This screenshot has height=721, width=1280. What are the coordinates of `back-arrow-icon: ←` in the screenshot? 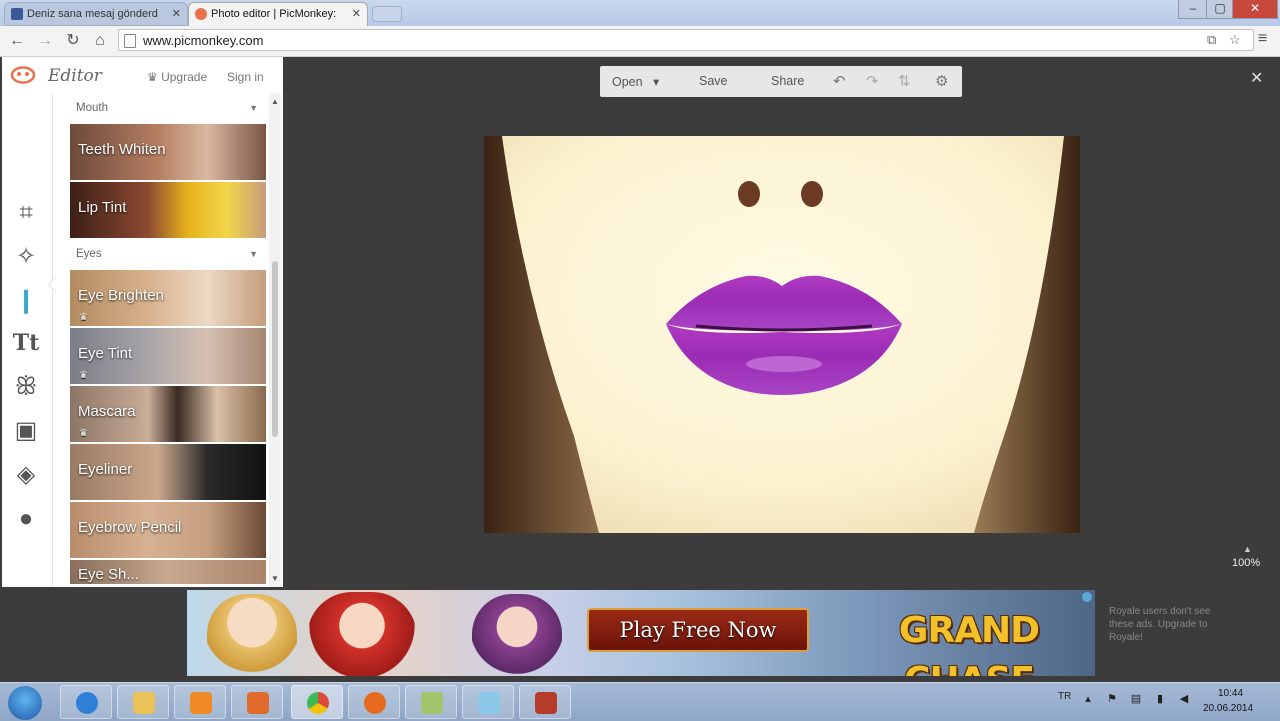 It's located at (17, 41).